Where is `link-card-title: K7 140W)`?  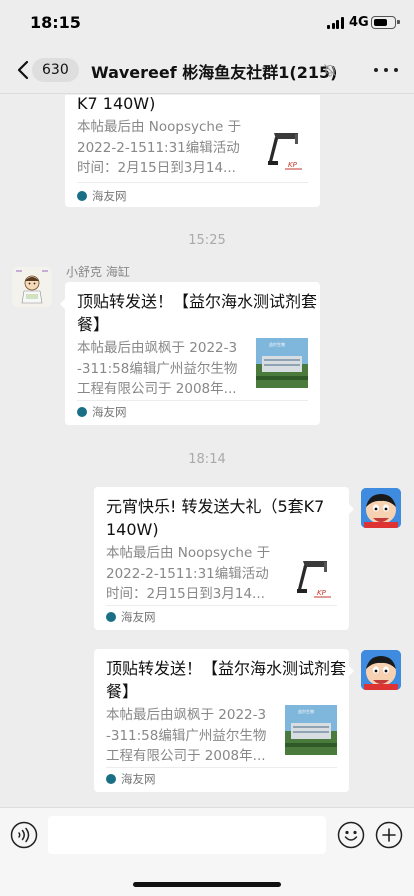 link-card-title: K7 140W) is located at coordinates (116, 104).